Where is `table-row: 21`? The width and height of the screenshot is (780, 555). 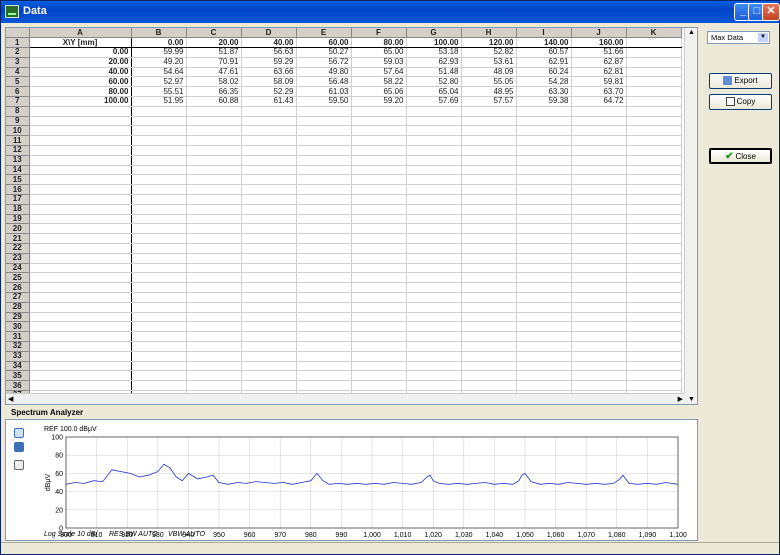
table-row: 21 is located at coordinates (344, 239).